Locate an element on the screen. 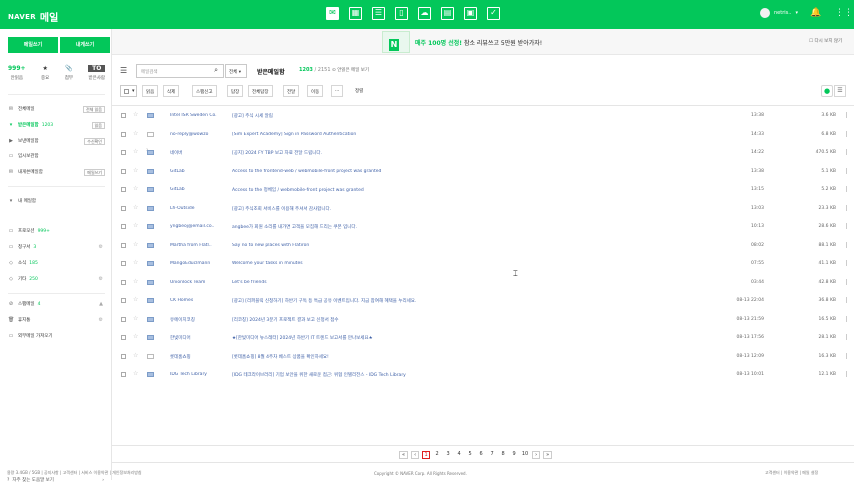 Image resolution: width=854 pixels, height=487 pixels. bell-icon: 🔔 is located at coordinates (815, 13).